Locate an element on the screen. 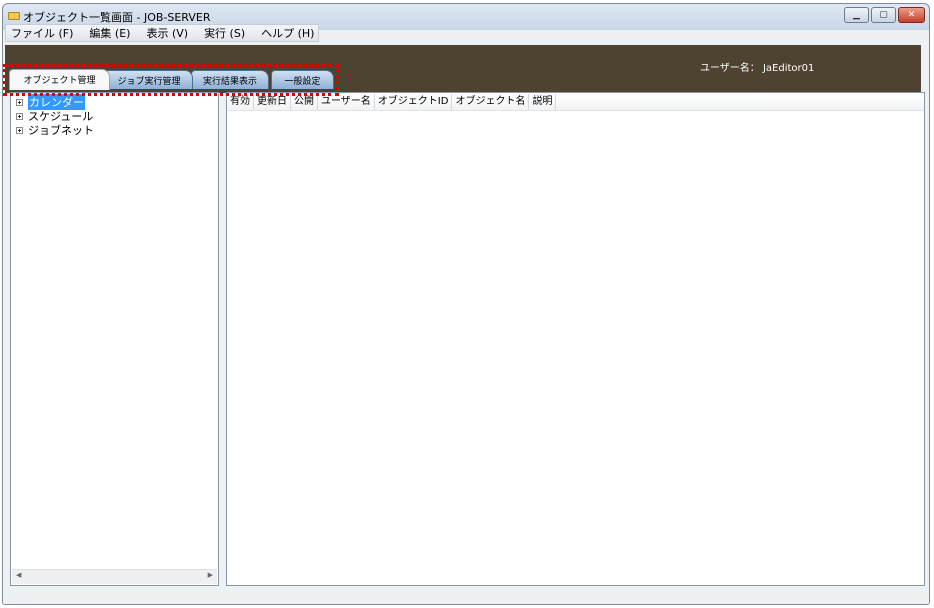 This screenshot has height=608, width=934. status-bar is located at coordinates (466, 597).